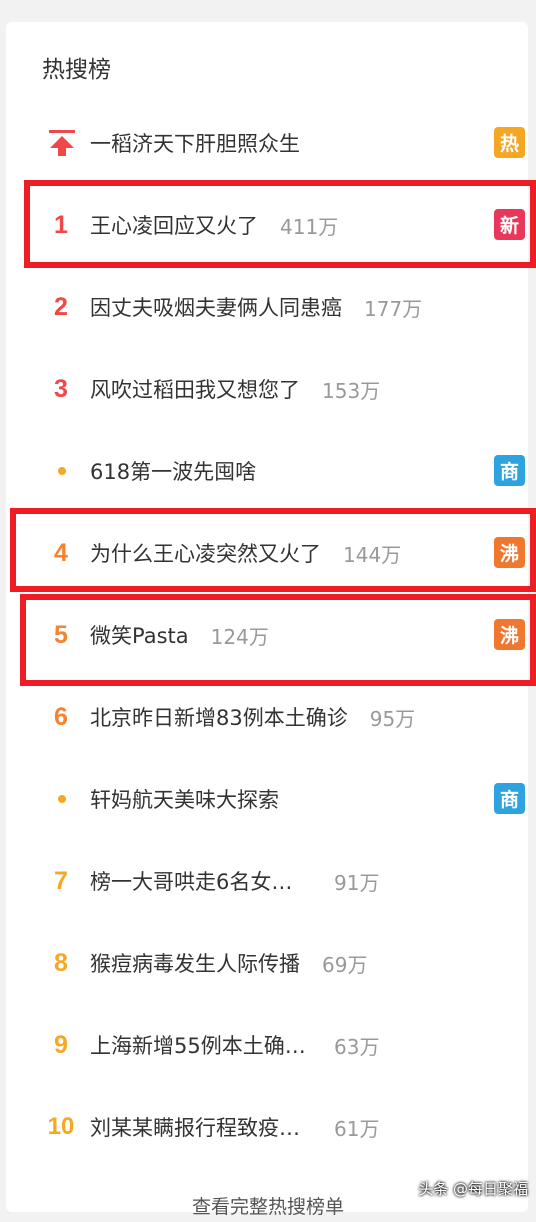  What do you see at coordinates (357, 882) in the screenshot?
I see `heat-count: 91万` at bounding box center [357, 882].